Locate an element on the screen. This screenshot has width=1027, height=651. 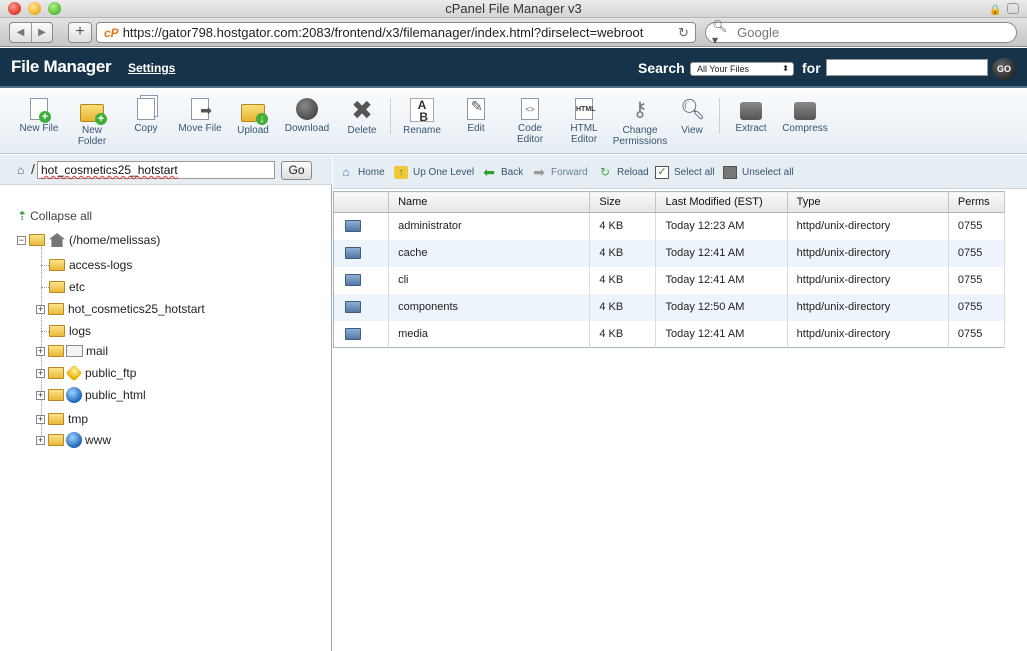
tree-item-hot-cosmetics: + hot_cosmetics25_hotstart is located at coordinates (120, 309).